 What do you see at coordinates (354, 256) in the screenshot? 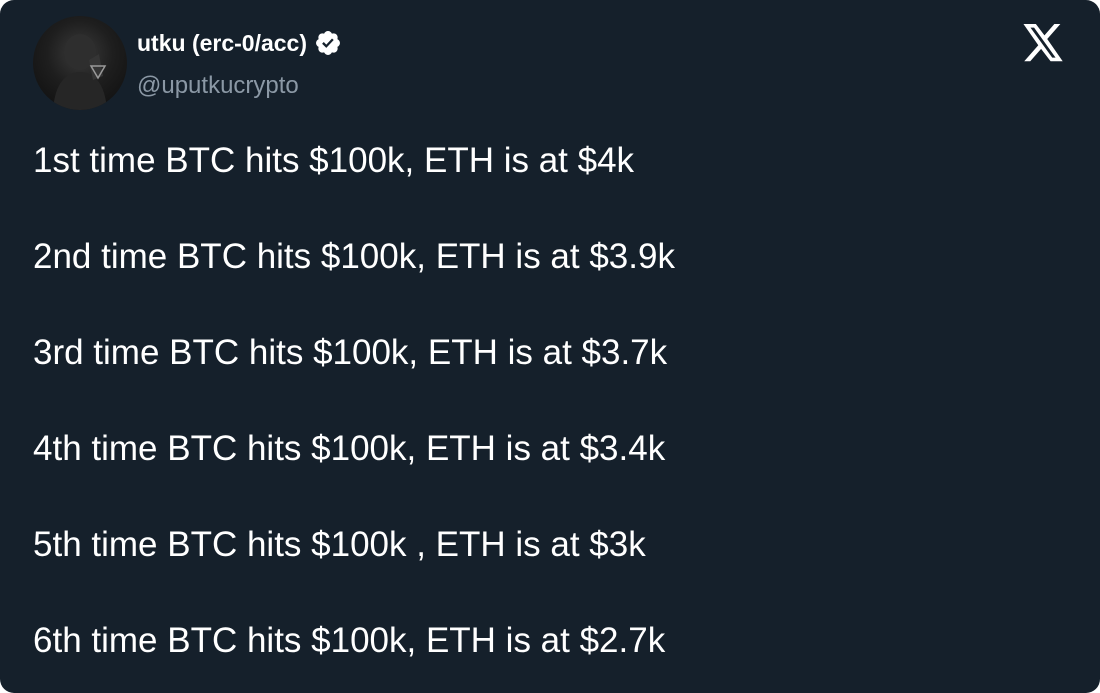
I see `tweet-line: 2nd time BTC hits $100k, ETH is at $3.9k` at bounding box center [354, 256].